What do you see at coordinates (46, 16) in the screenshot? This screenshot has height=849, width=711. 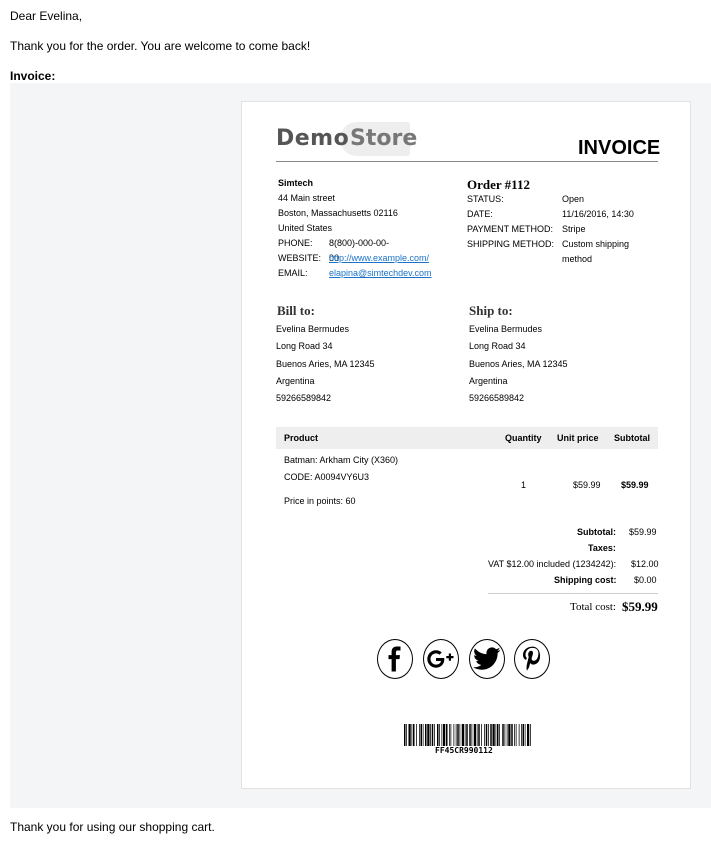 I see `greeting: Dear Evelina,` at bounding box center [46, 16].